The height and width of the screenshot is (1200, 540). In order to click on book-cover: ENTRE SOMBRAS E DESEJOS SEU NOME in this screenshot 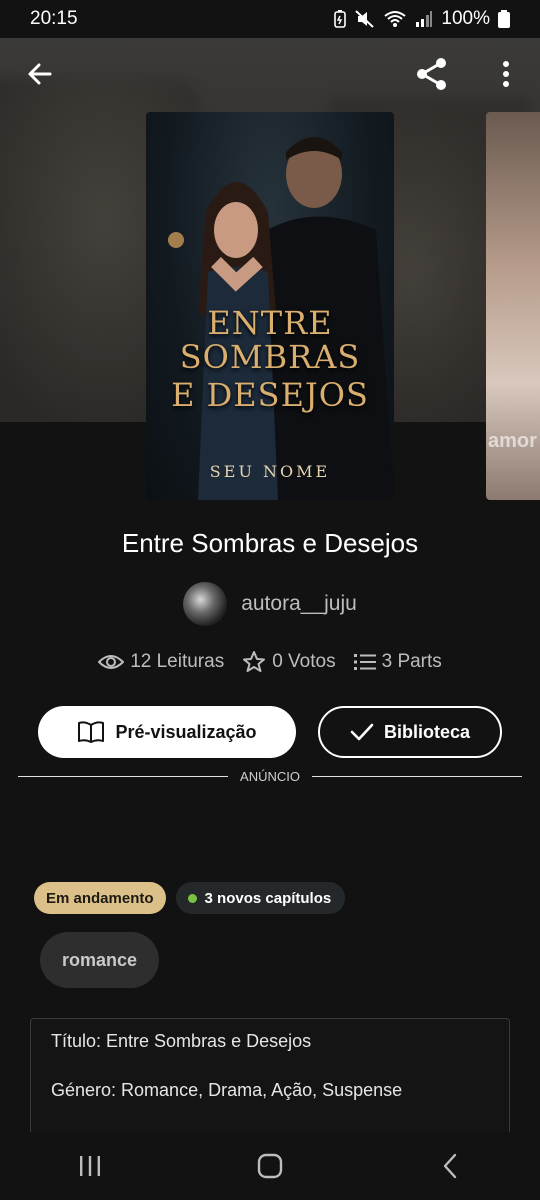, I will do `click(270, 306)`.